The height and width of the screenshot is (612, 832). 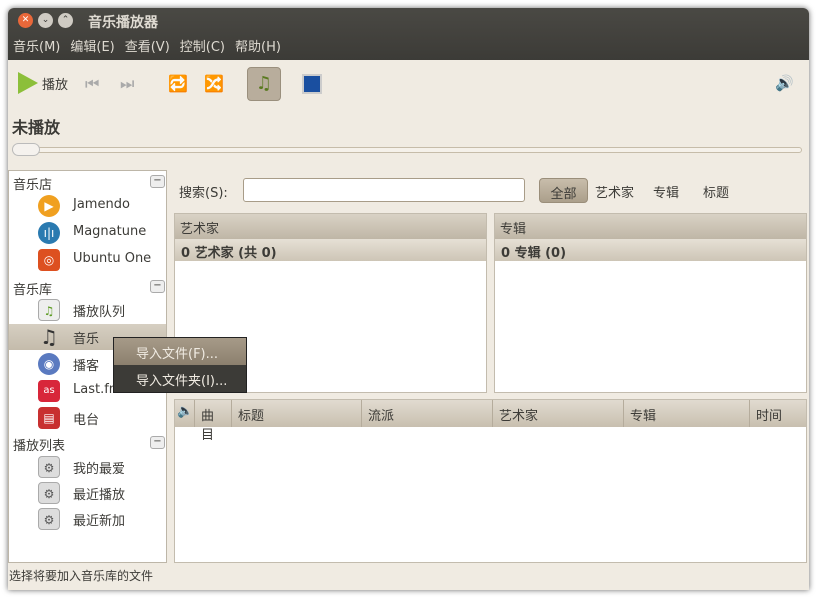 What do you see at coordinates (330, 250) in the screenshot?
I see `artist-summary-row: 0 艺术家 (共 0)` at bounding box center [330, 250].